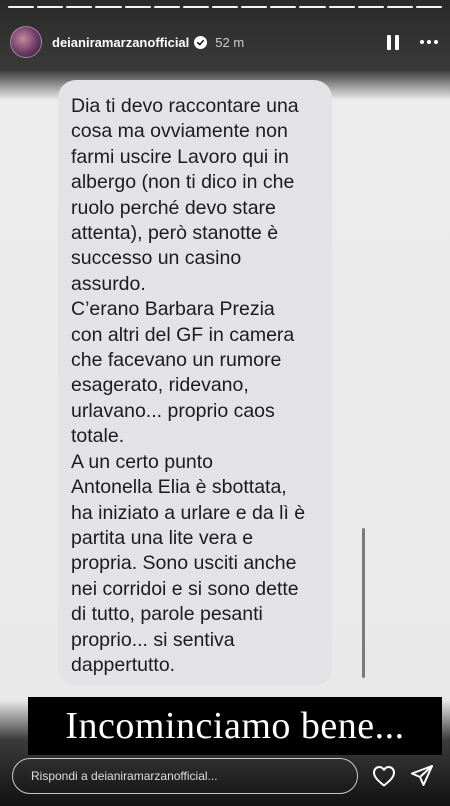 Image resolution: width=450 pixels, height=806 pixels. Describe the element at coordinates (384, 776) in the screenshot. I see `heart-icon` at that location.